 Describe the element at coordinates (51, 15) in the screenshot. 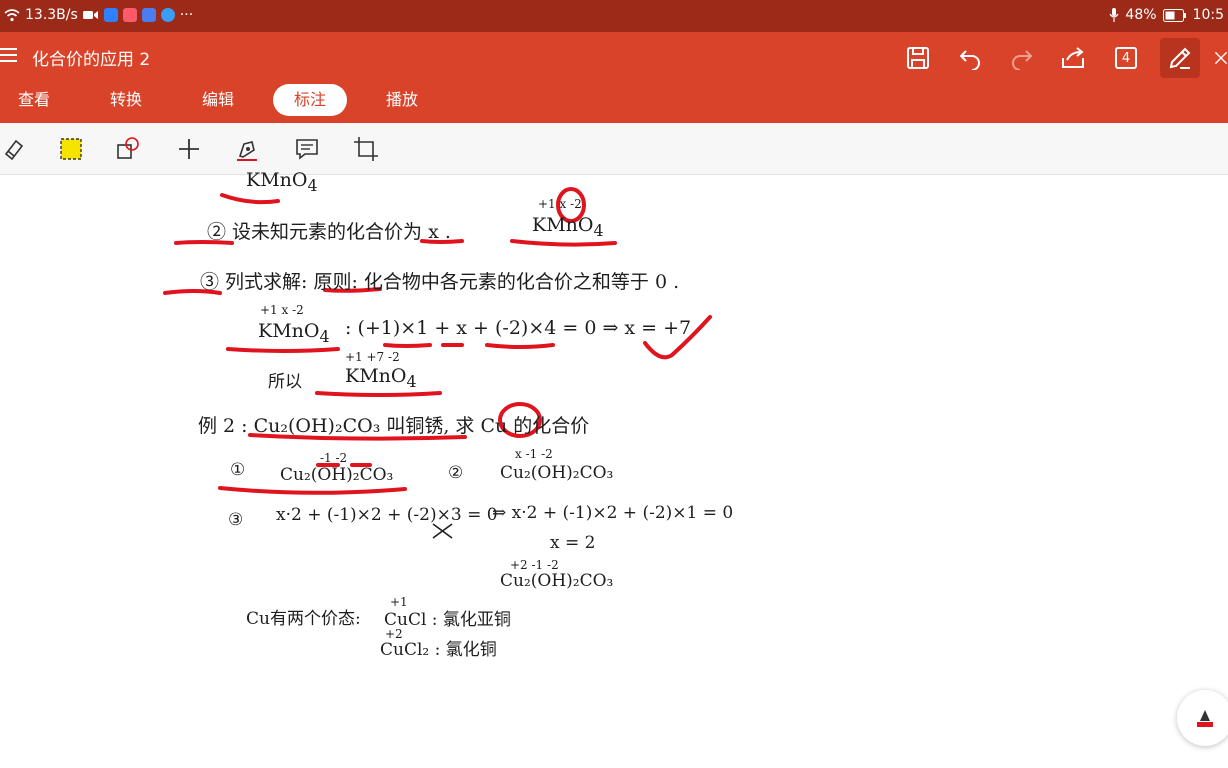

I see `network-speed: 13.3B/s` at that location.